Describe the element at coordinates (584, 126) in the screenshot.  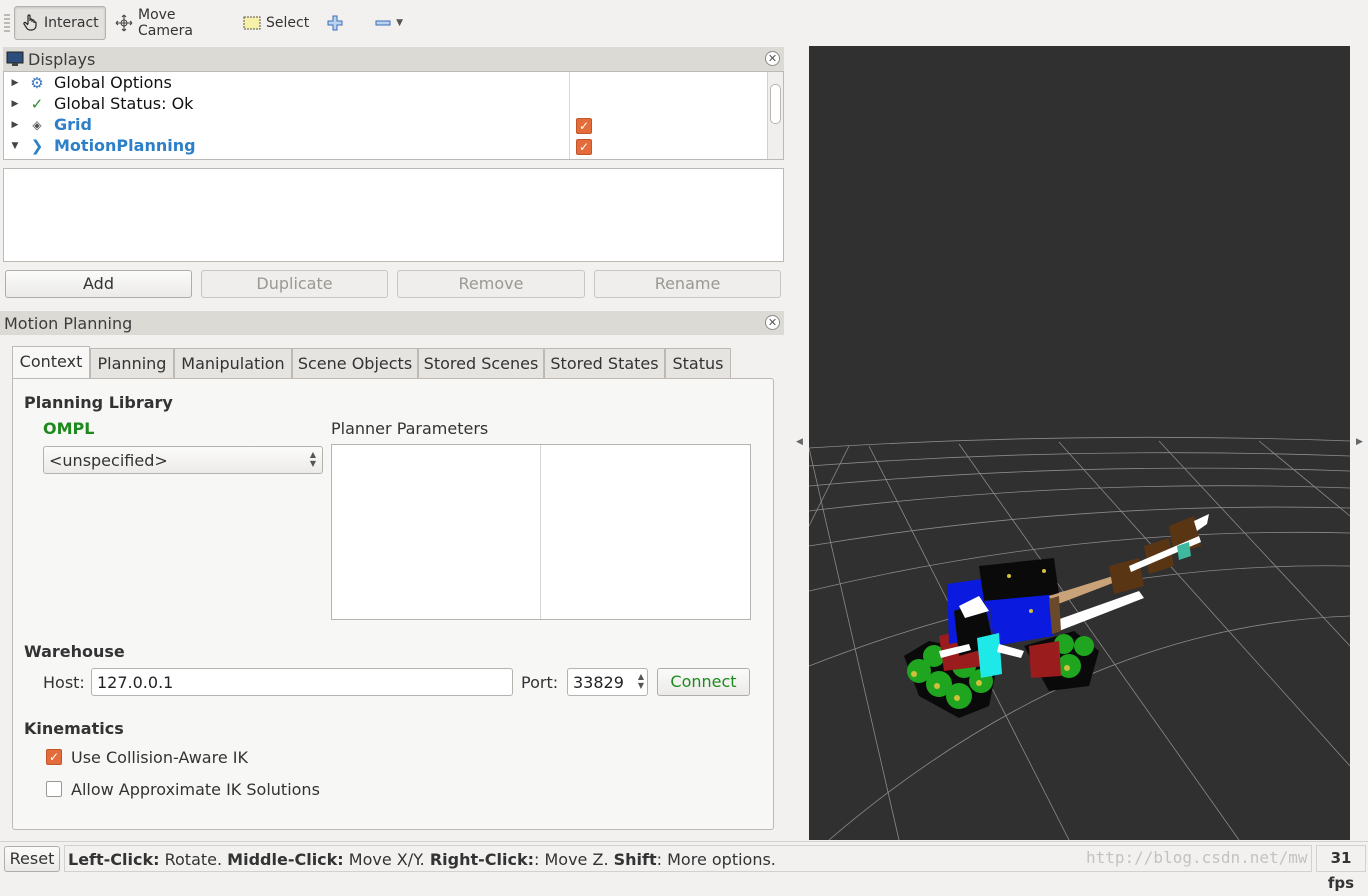
I see `grid-enabled-checkbox: ✓` at that location.